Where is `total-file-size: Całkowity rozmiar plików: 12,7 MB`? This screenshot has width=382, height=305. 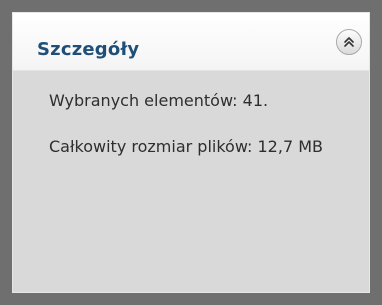
total-file-size: Całkowity rozmiar plików: 12,7 MB is located at coordinates (186, 146).